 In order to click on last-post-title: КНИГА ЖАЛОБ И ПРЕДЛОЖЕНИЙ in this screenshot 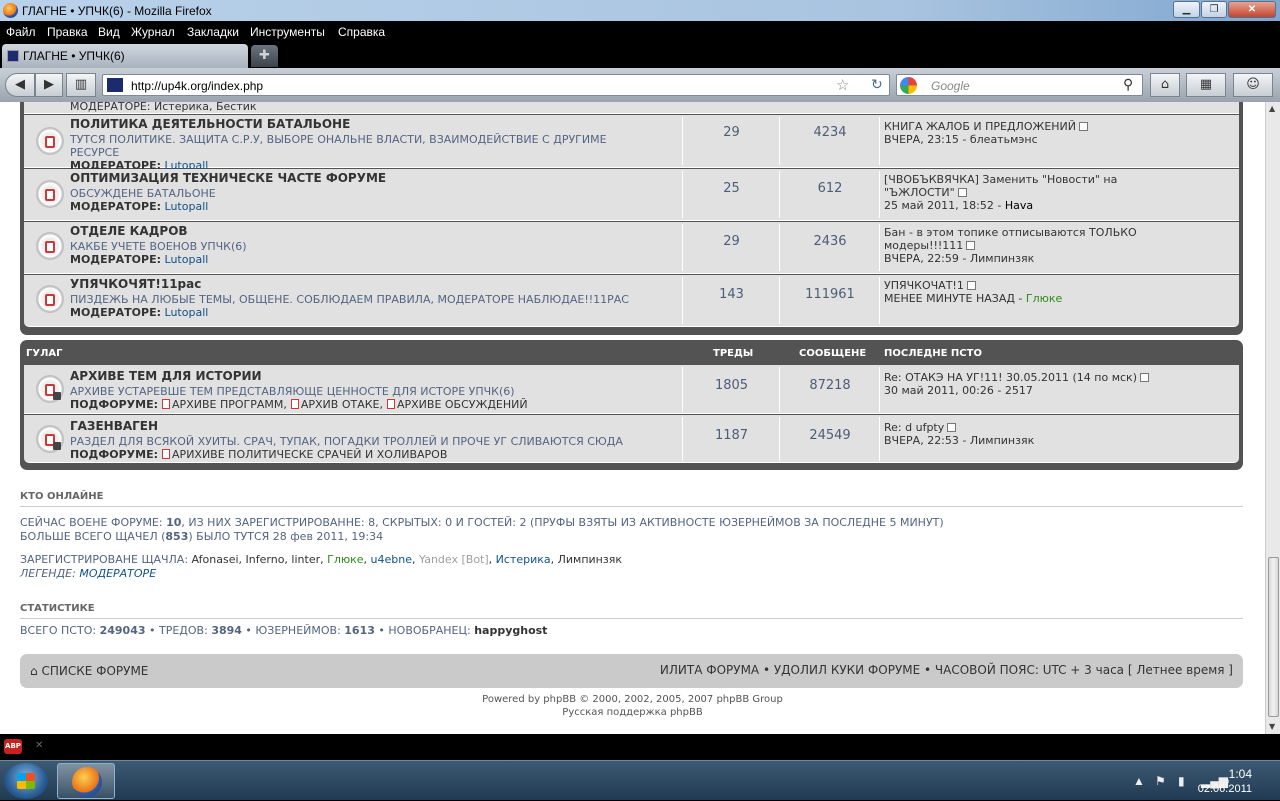, I will do `click(980, 126)`.